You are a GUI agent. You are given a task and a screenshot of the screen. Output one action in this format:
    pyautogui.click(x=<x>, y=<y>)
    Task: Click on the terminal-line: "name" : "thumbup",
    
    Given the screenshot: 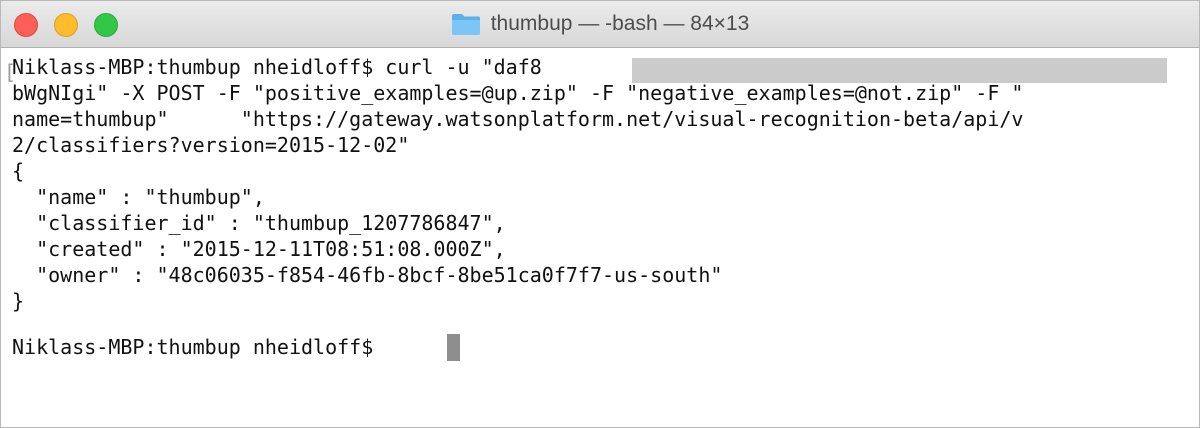 What is the action you would take?
    pyautogui.click(x=138, y=197)
    